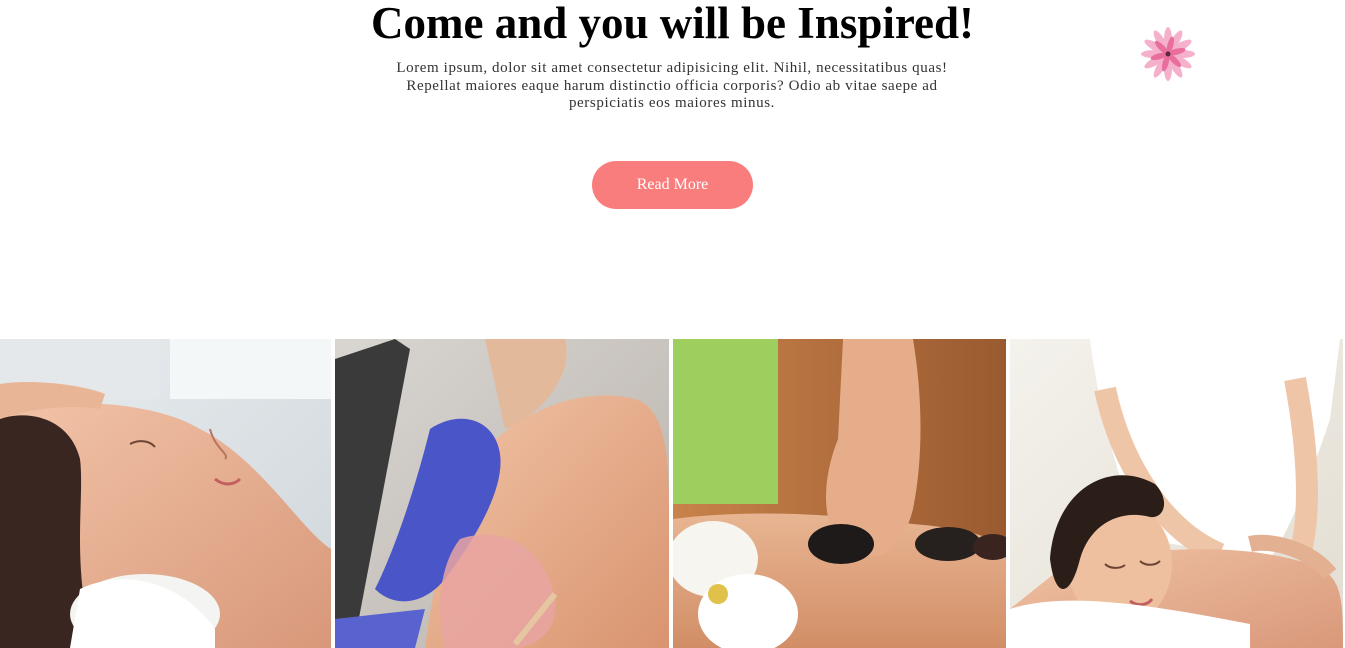 The image size is (1345, 648). I want to click on waxing-treatment-photo, so click(502, 493).